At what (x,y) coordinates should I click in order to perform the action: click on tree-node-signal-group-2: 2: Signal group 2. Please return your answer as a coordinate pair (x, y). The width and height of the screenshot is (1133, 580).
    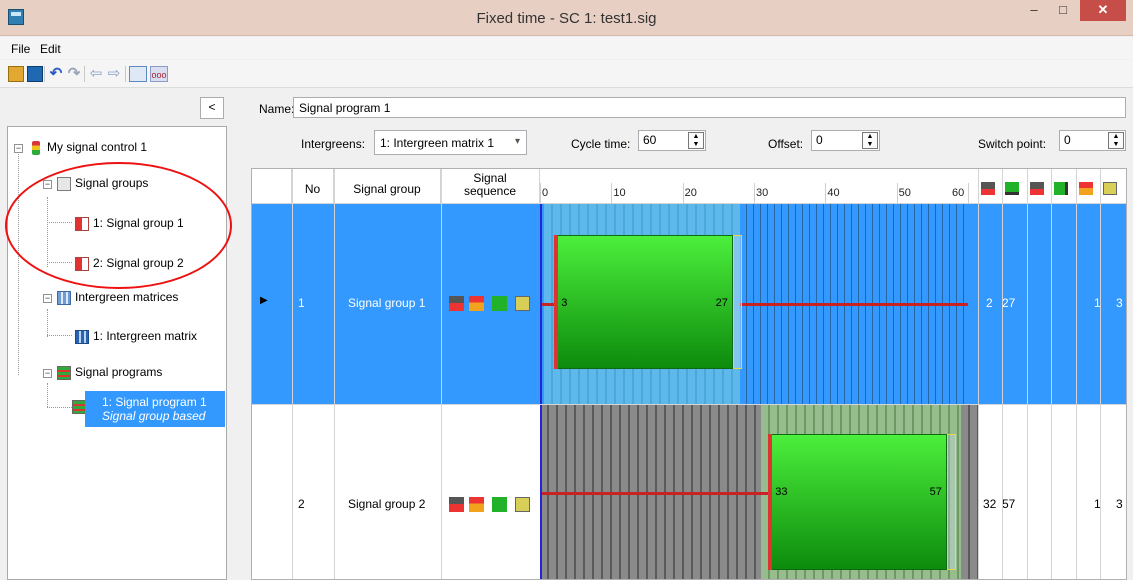
    Looking at the image, I should click on (129, 263).